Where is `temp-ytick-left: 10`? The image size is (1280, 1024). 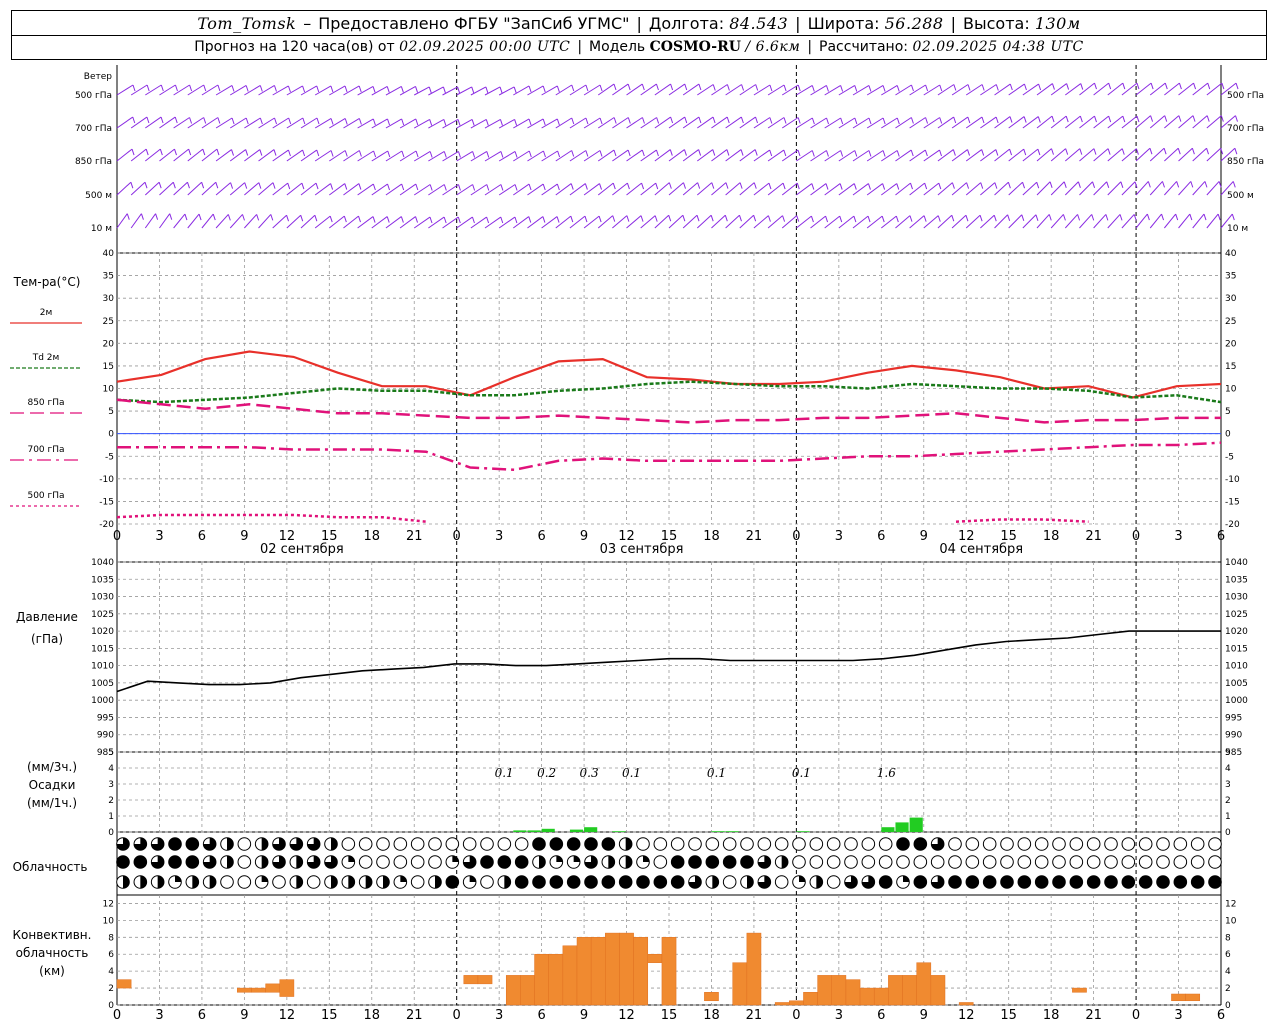
temp-ytick-left: 10 is located at coordinates (109, 390).